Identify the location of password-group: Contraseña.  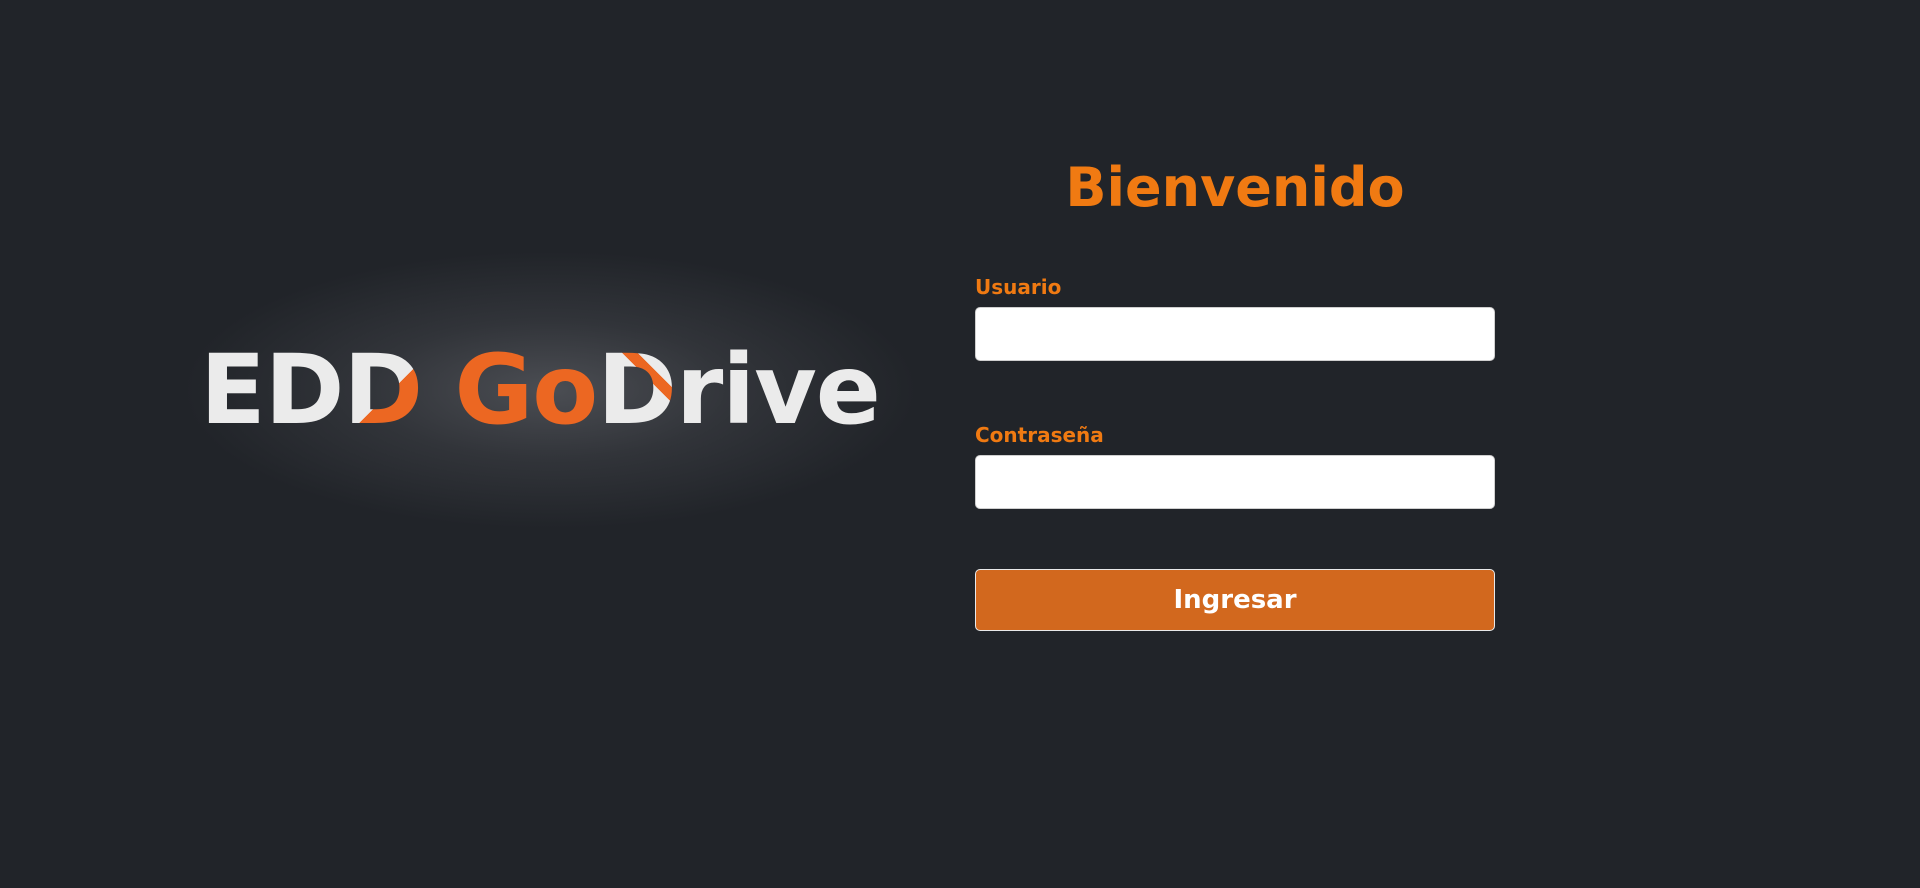
(1235, 466).